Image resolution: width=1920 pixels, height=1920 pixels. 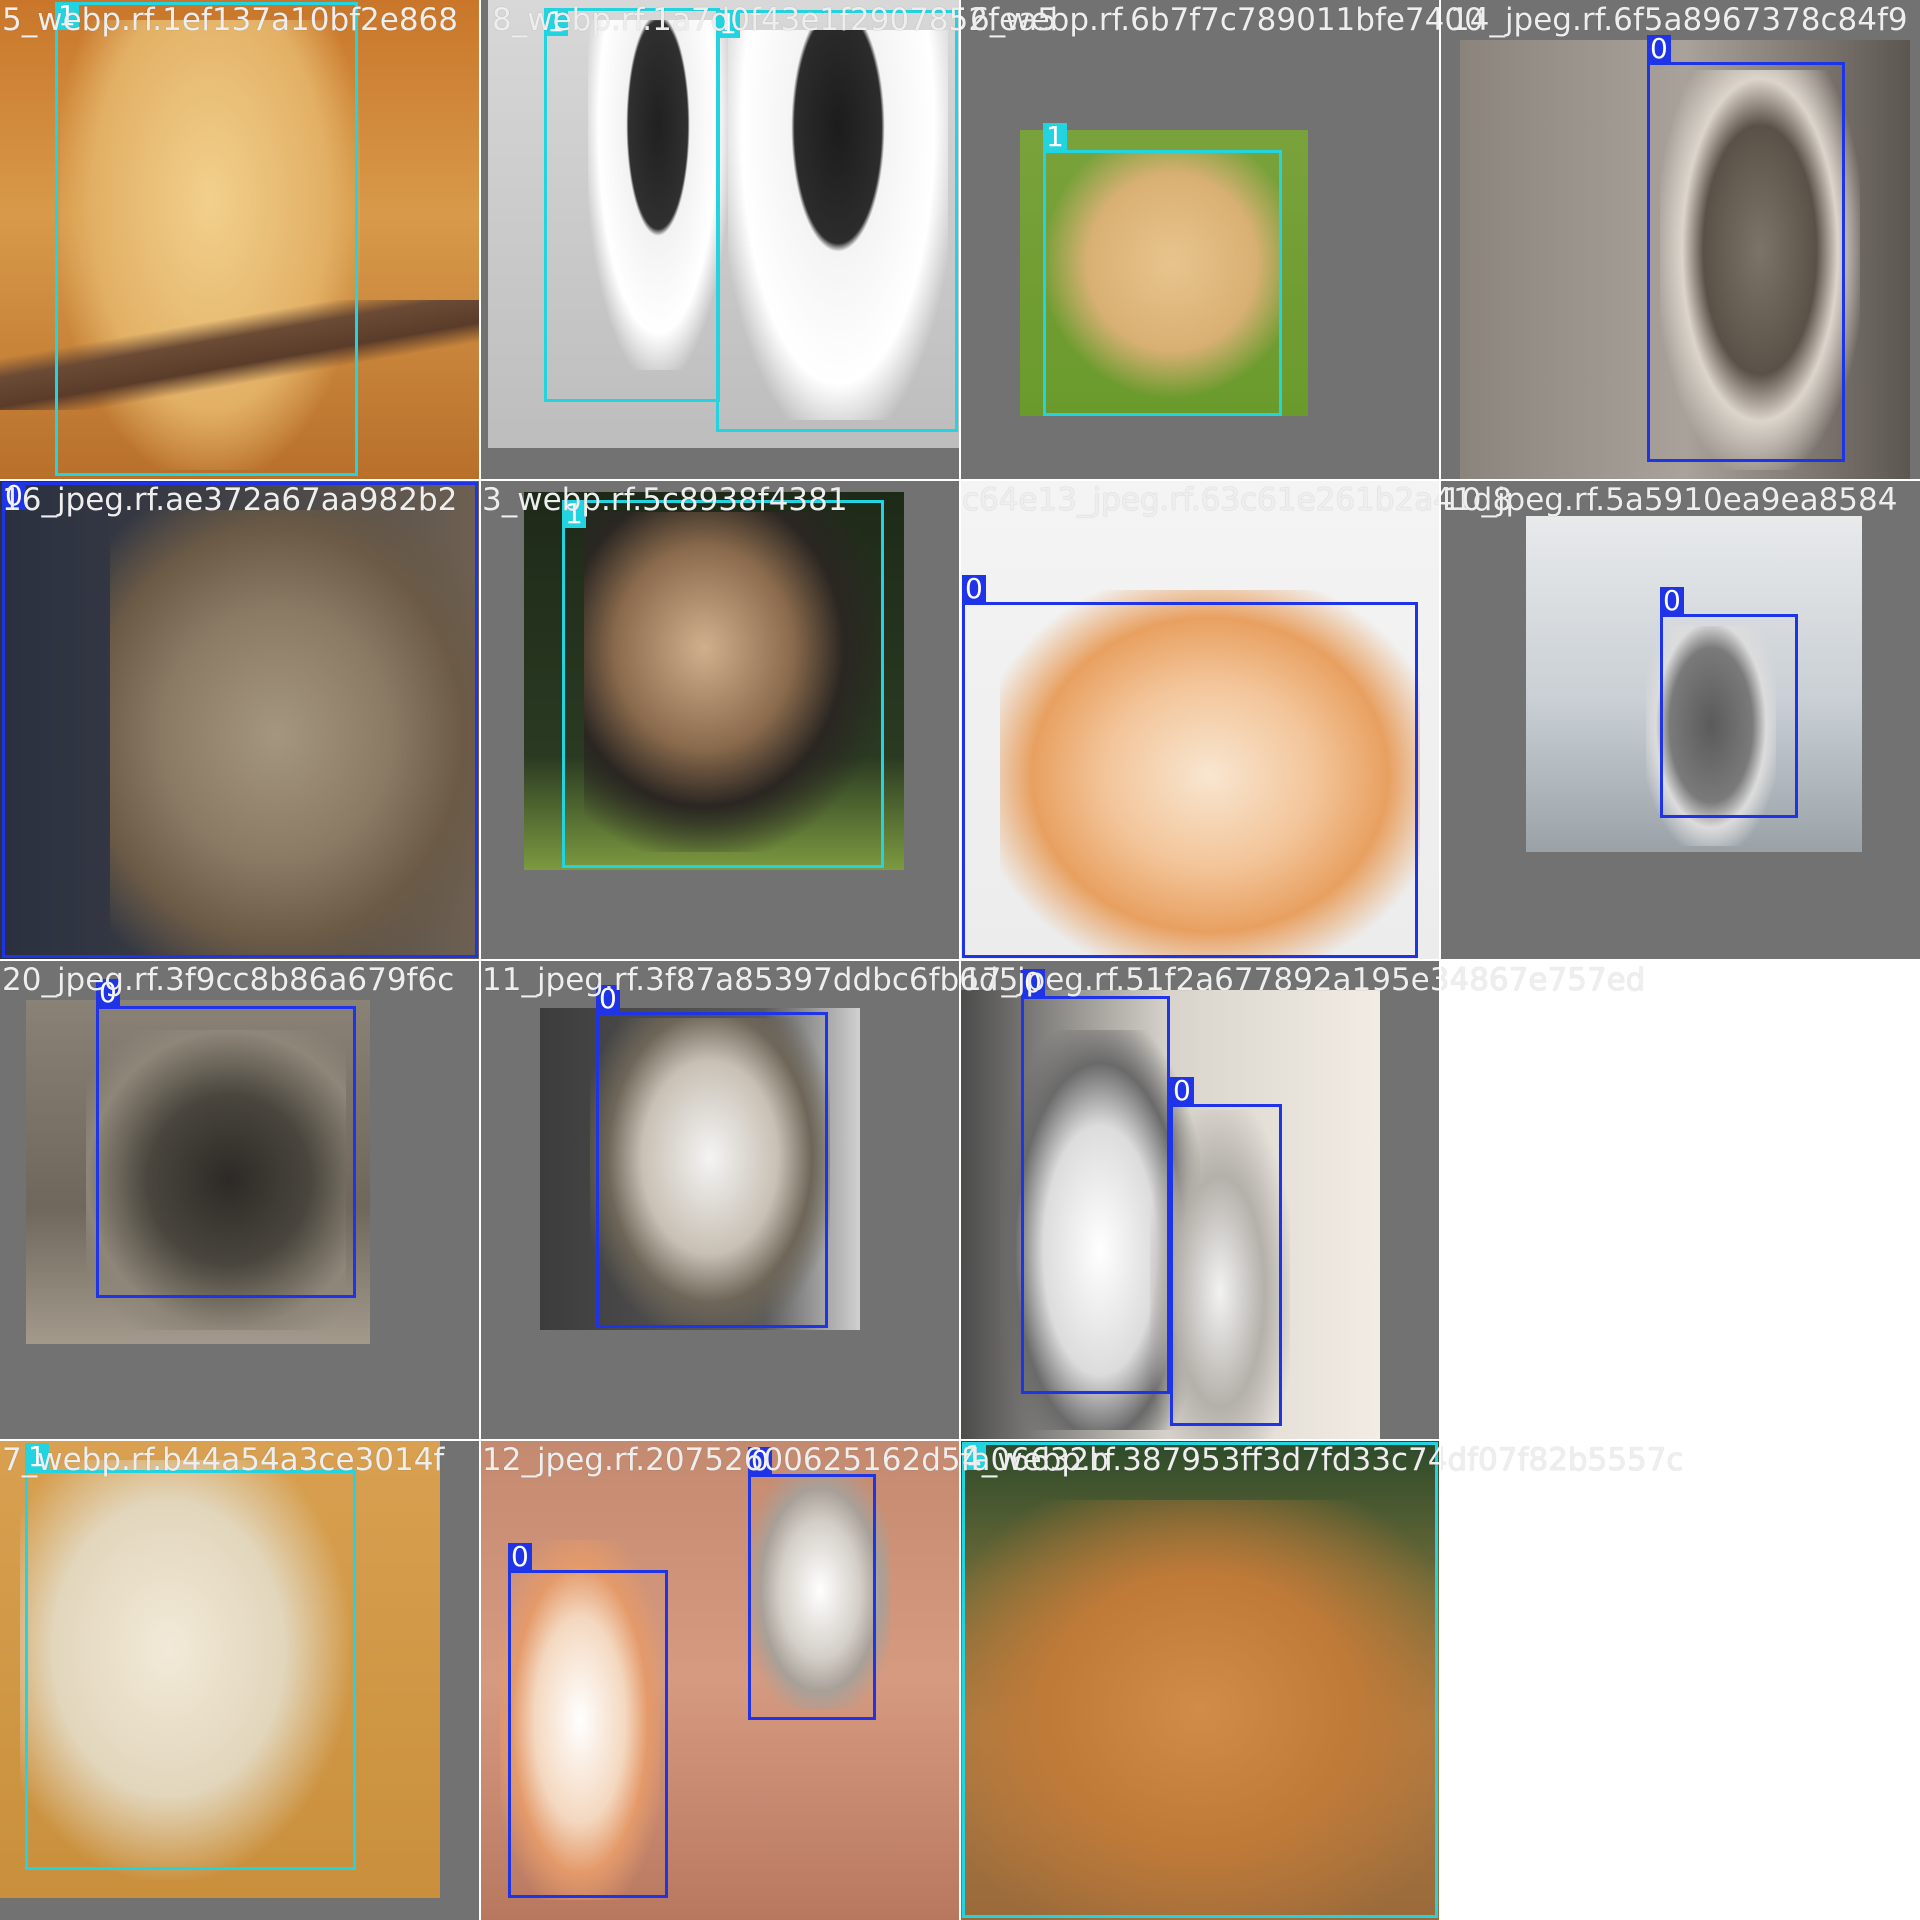 What do you see at coordinates (230, 20) in the screenshot?
I see `image-filename-label: 5_webp.rf.1ef137a10bf2e868` at bounding box center [230, 20].